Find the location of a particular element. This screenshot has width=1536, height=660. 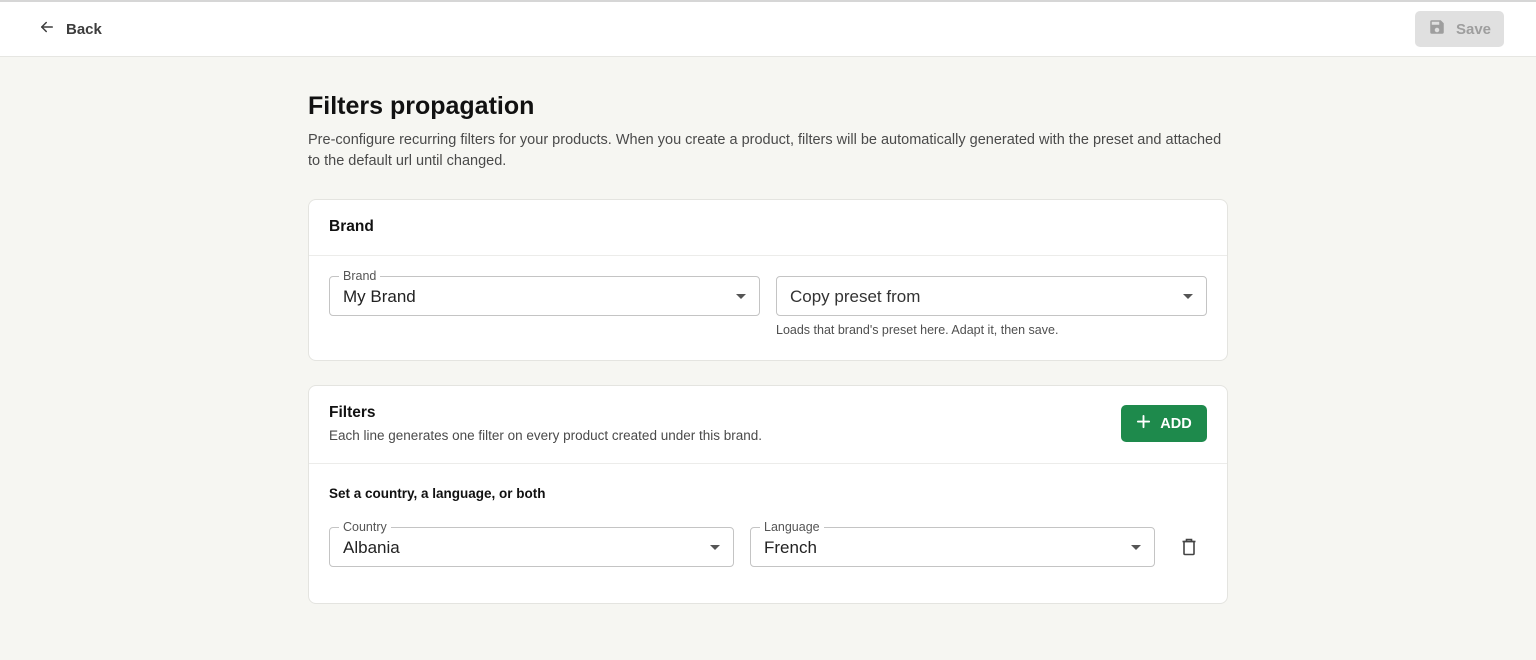

copy-preset-select: Copy preset from is located at coordinates (991, 296).